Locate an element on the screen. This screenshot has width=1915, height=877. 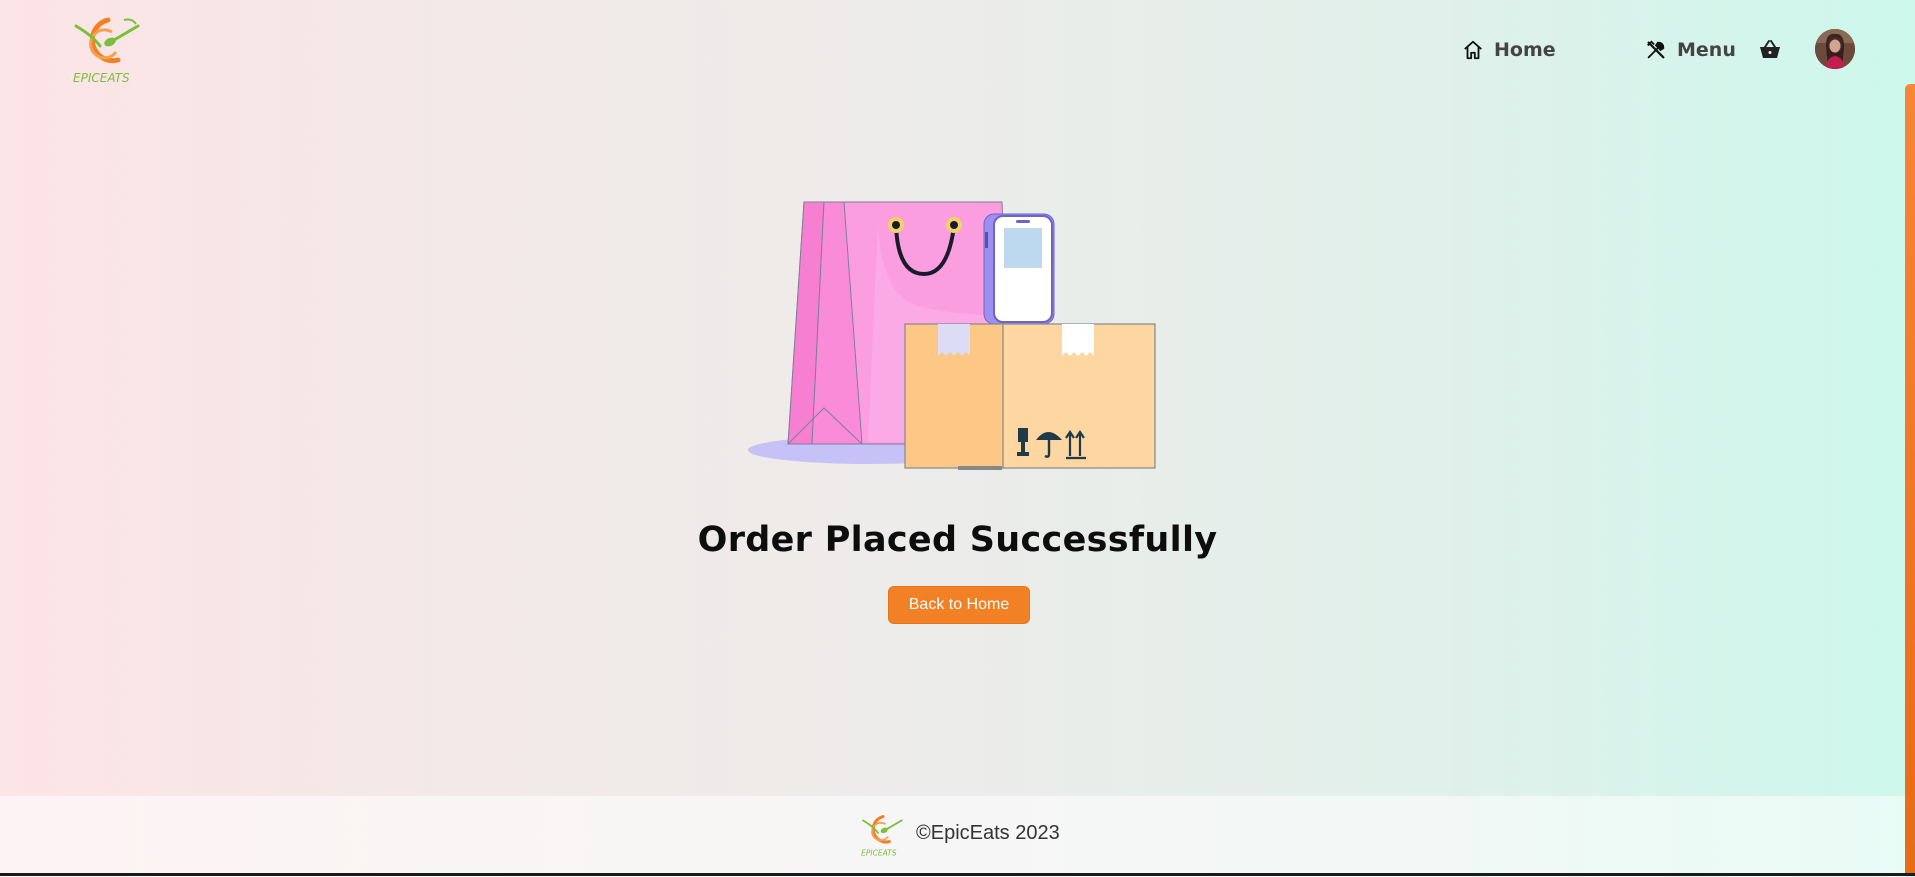
copyright-text: ©EpicEats 2023 is located at coordinates (988, 833).